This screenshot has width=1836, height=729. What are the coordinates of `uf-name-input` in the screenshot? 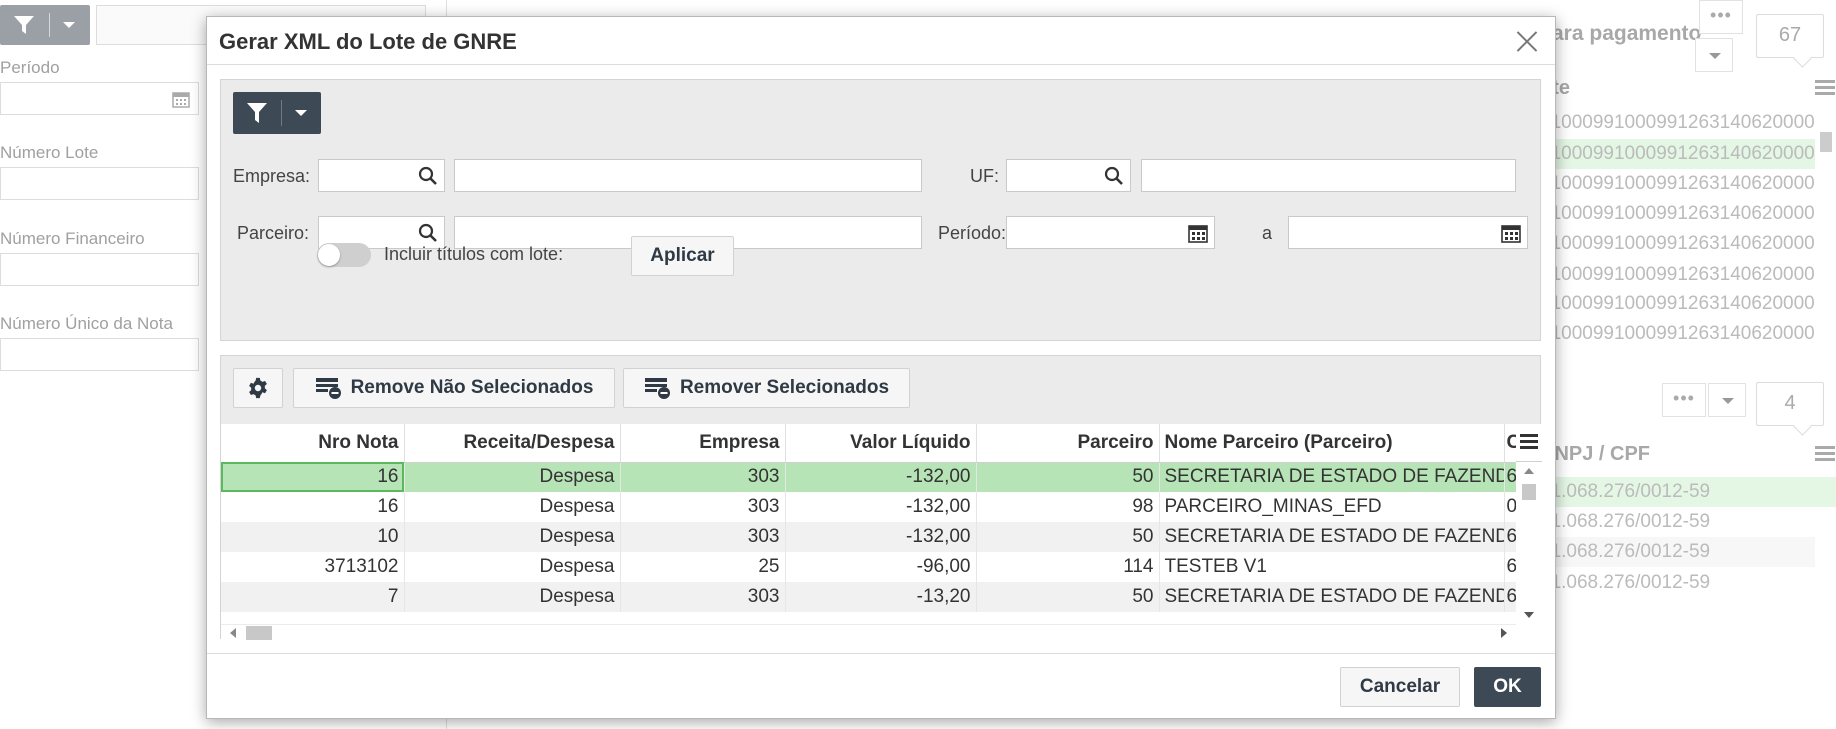 It's located at (1328, 175).